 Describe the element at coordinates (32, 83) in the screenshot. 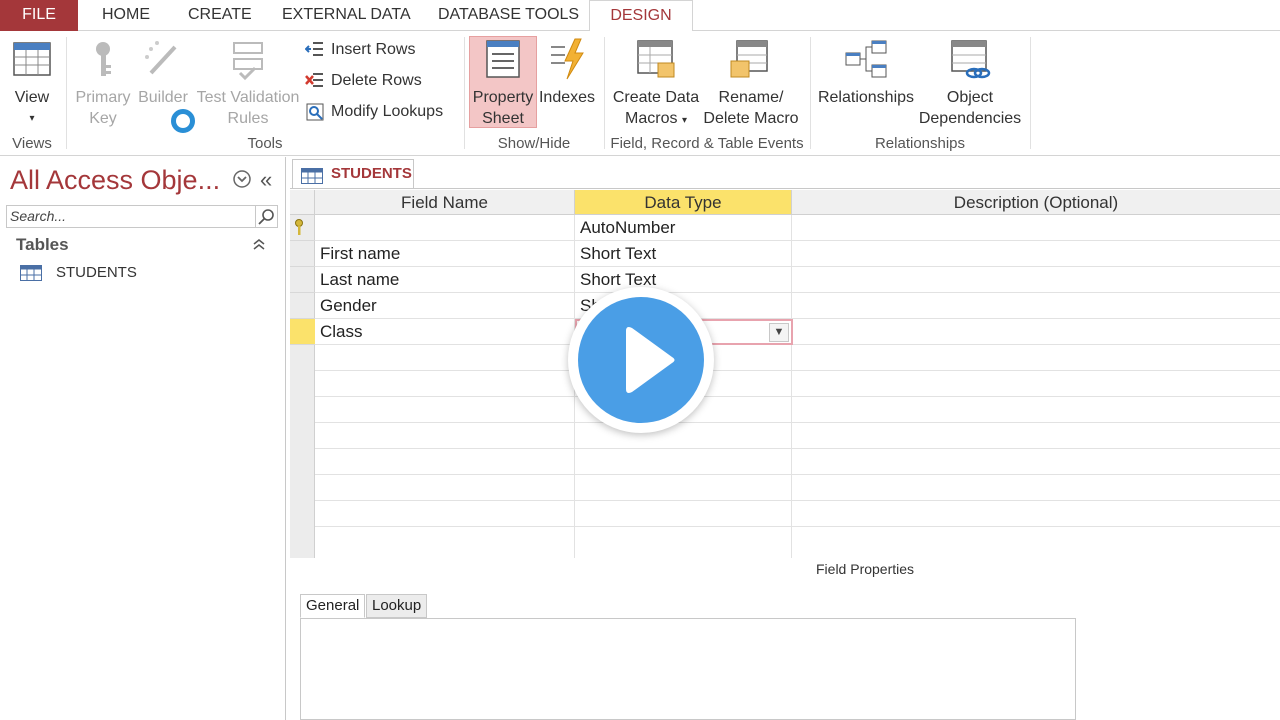

I see `view-button: View ▾` at that location.